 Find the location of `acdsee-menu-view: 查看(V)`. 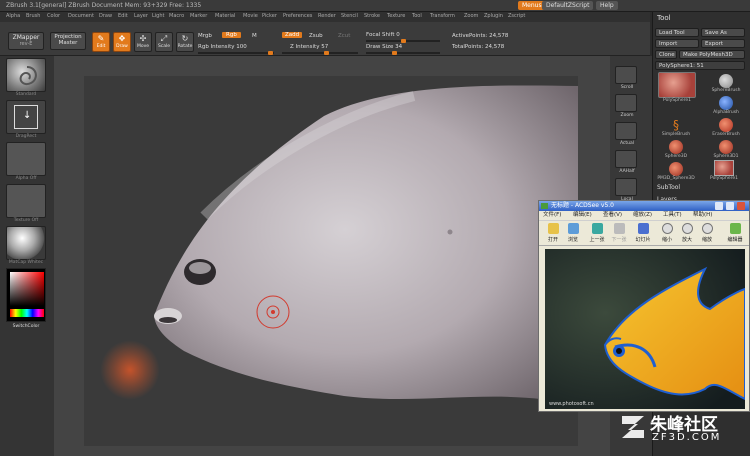

acdsee-menu-view: 查看(V) is located at coordinates (612, 215).